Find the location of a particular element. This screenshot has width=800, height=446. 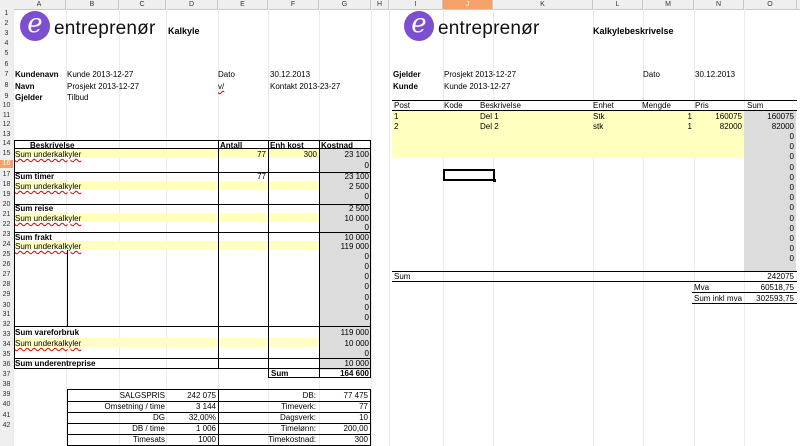

kunde-value: Kunde 2013-12-27 is located at coordinates (477, 86).